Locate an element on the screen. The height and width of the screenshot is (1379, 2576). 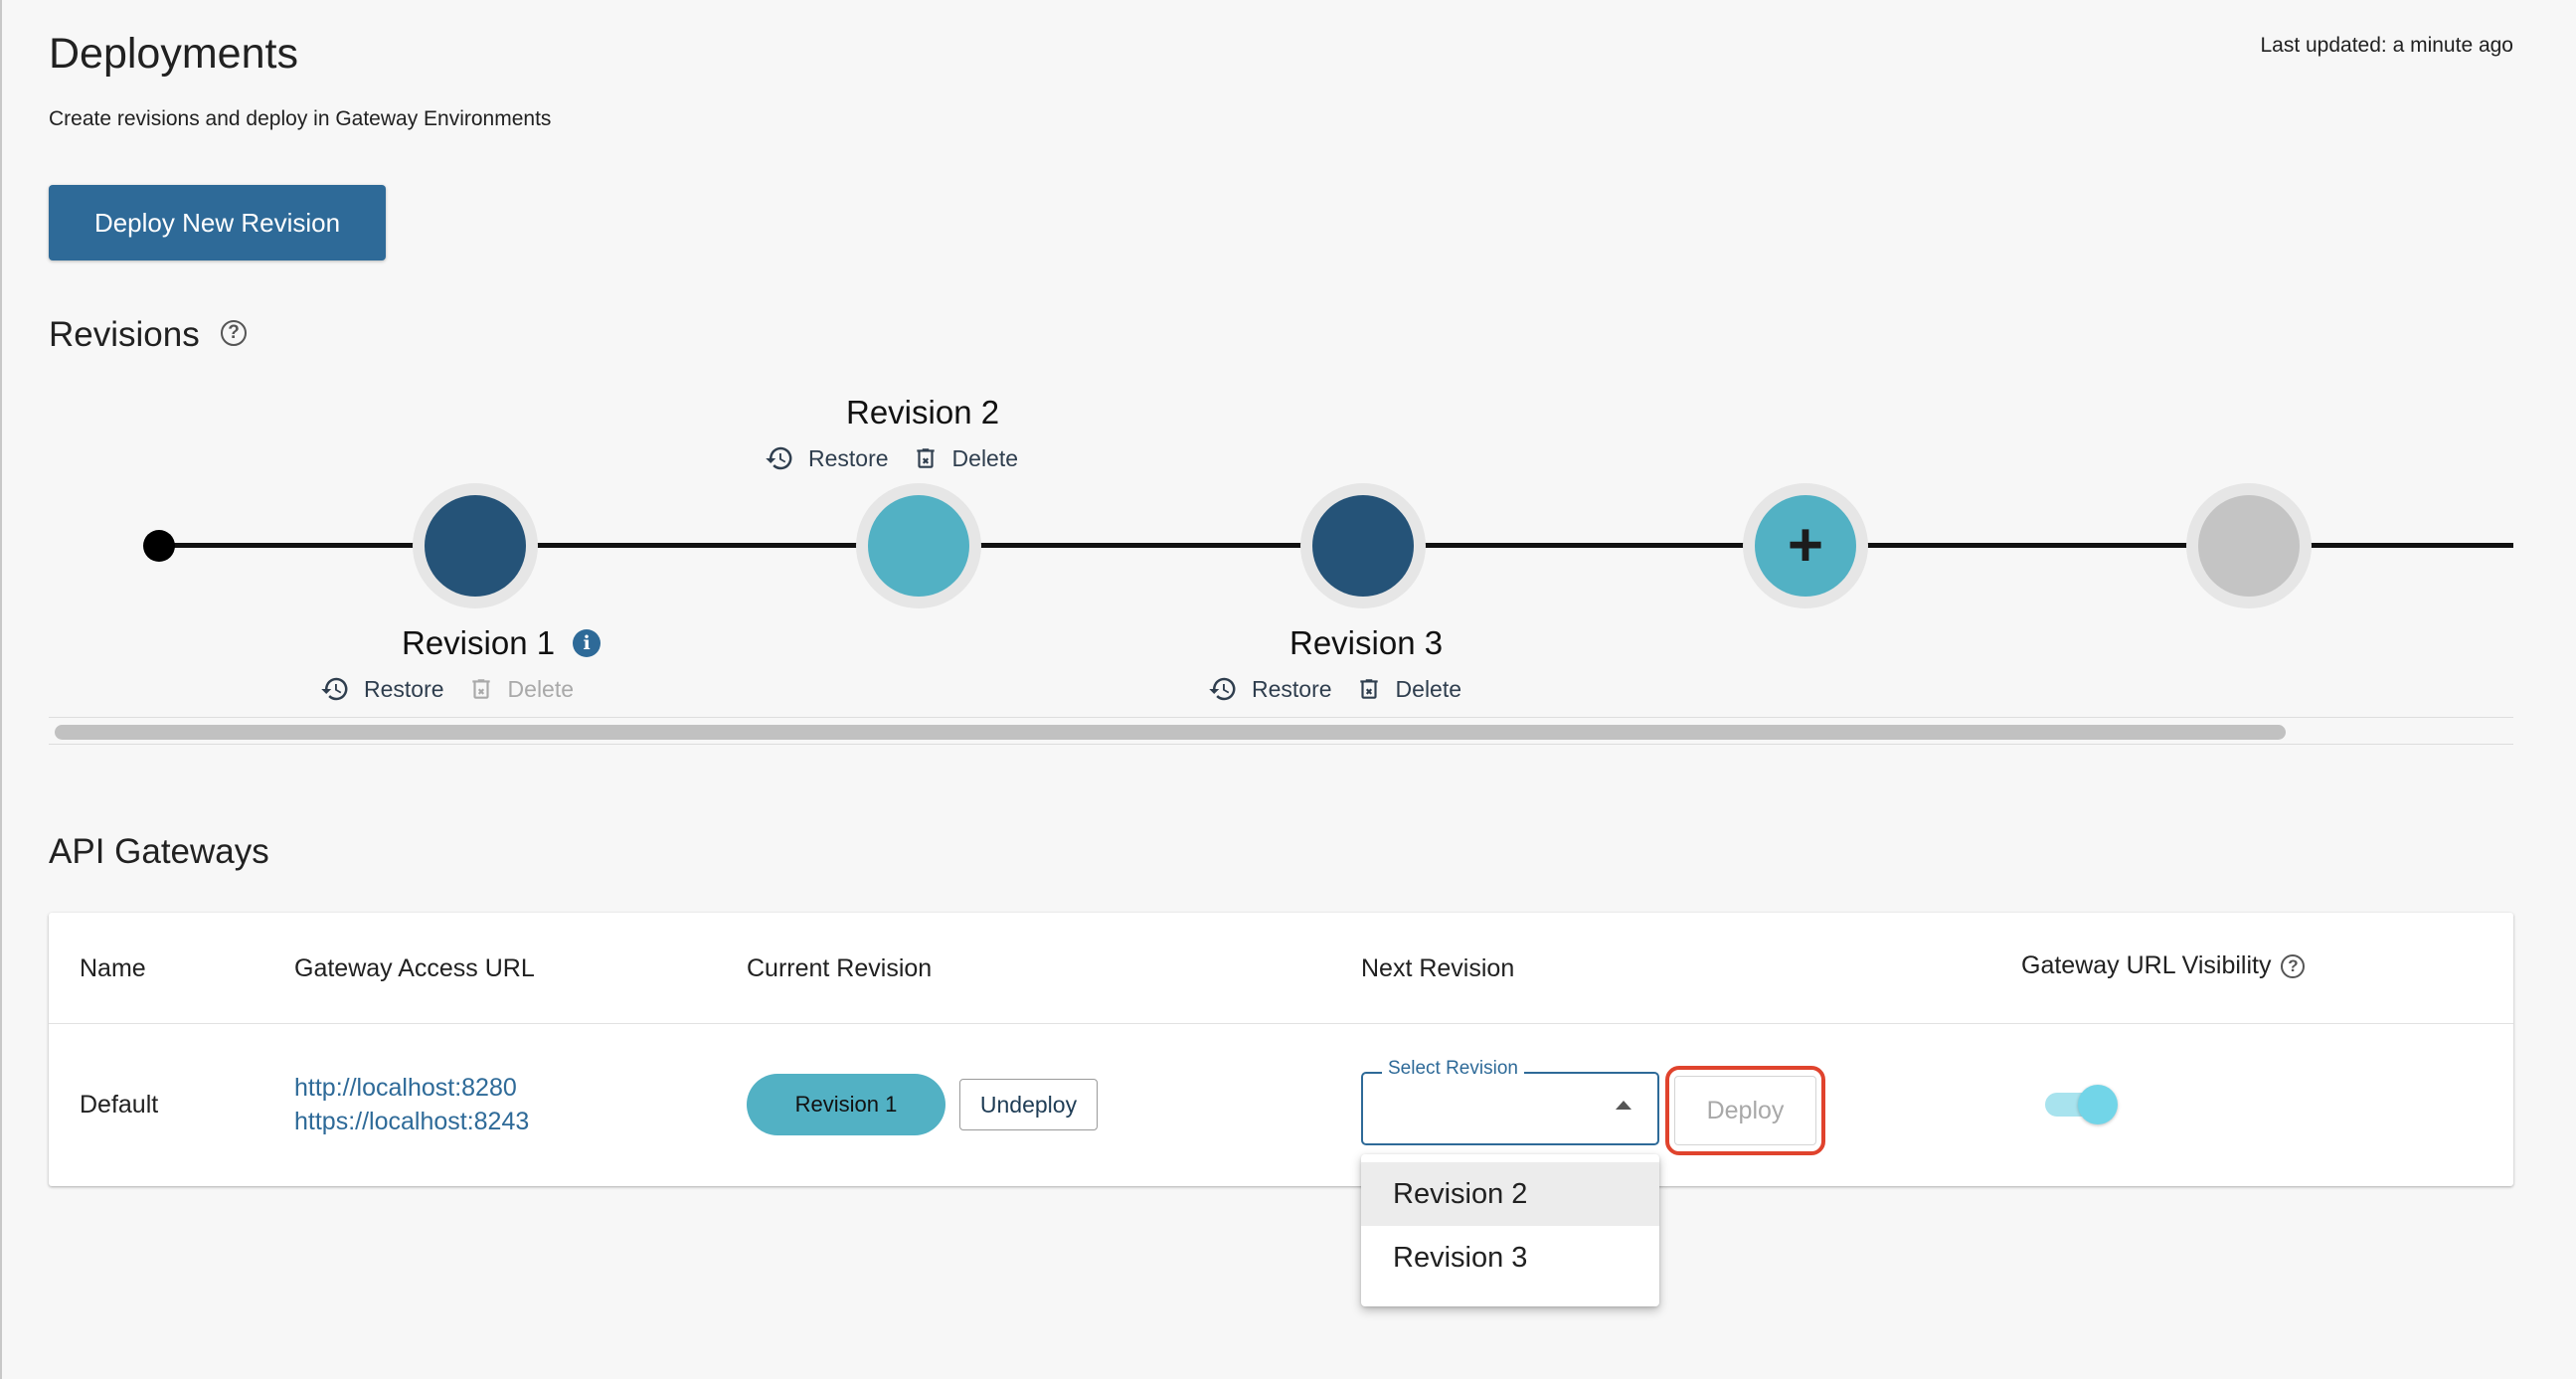
url-visibility-toggle-thumb is located at coordinates (2098, 1105).